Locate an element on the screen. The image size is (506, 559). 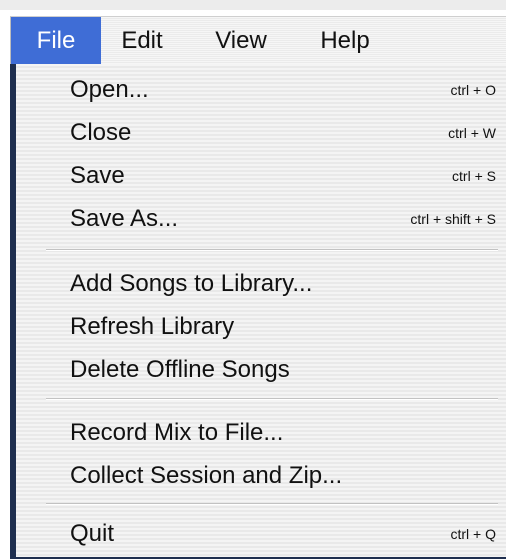
menu-item-shortcut: ctrl + O is located at coordinates (473, 90).